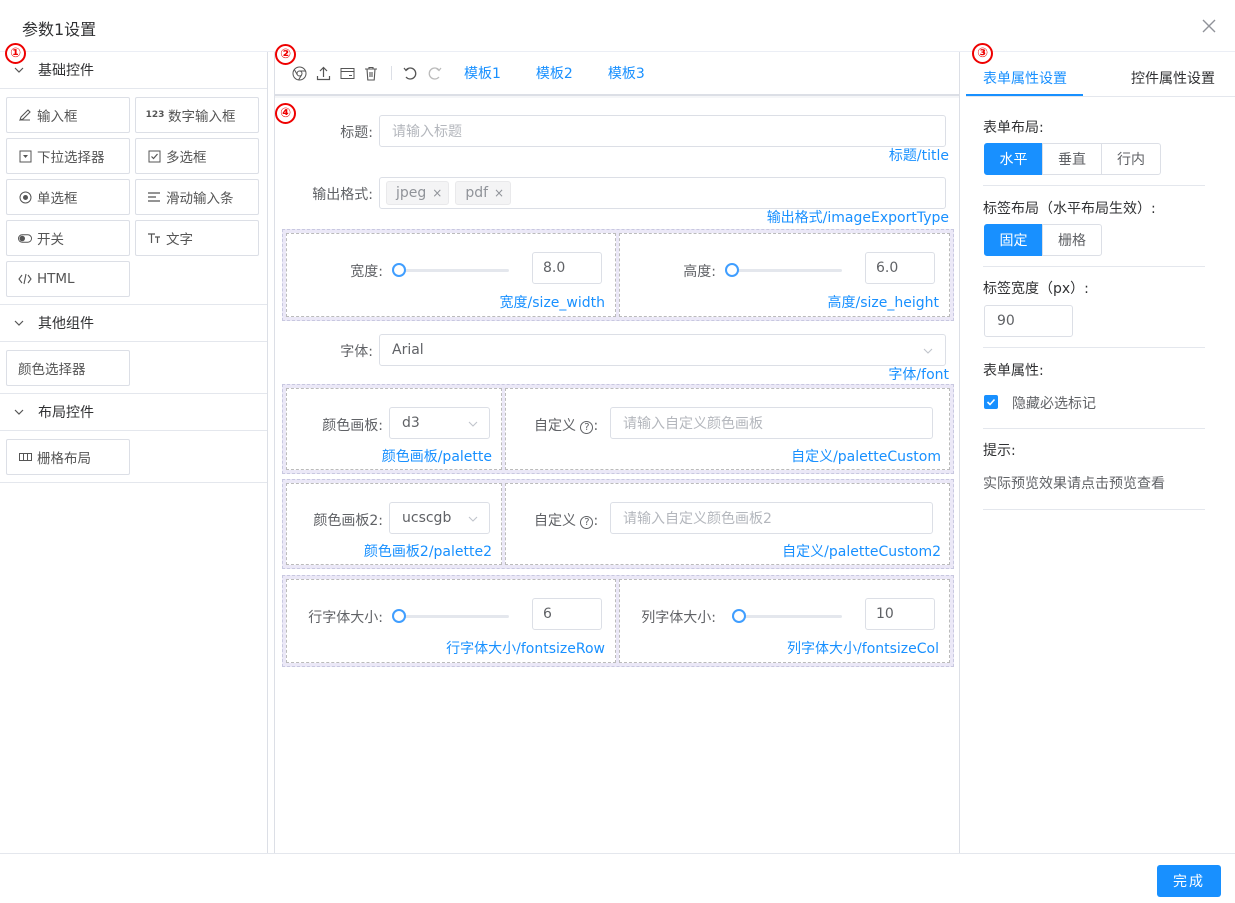 The image size is (1235, 903). Describe the element at coordinates (918, 375) in the screenshot. I see `font-field-key: 字体/font` at that location.